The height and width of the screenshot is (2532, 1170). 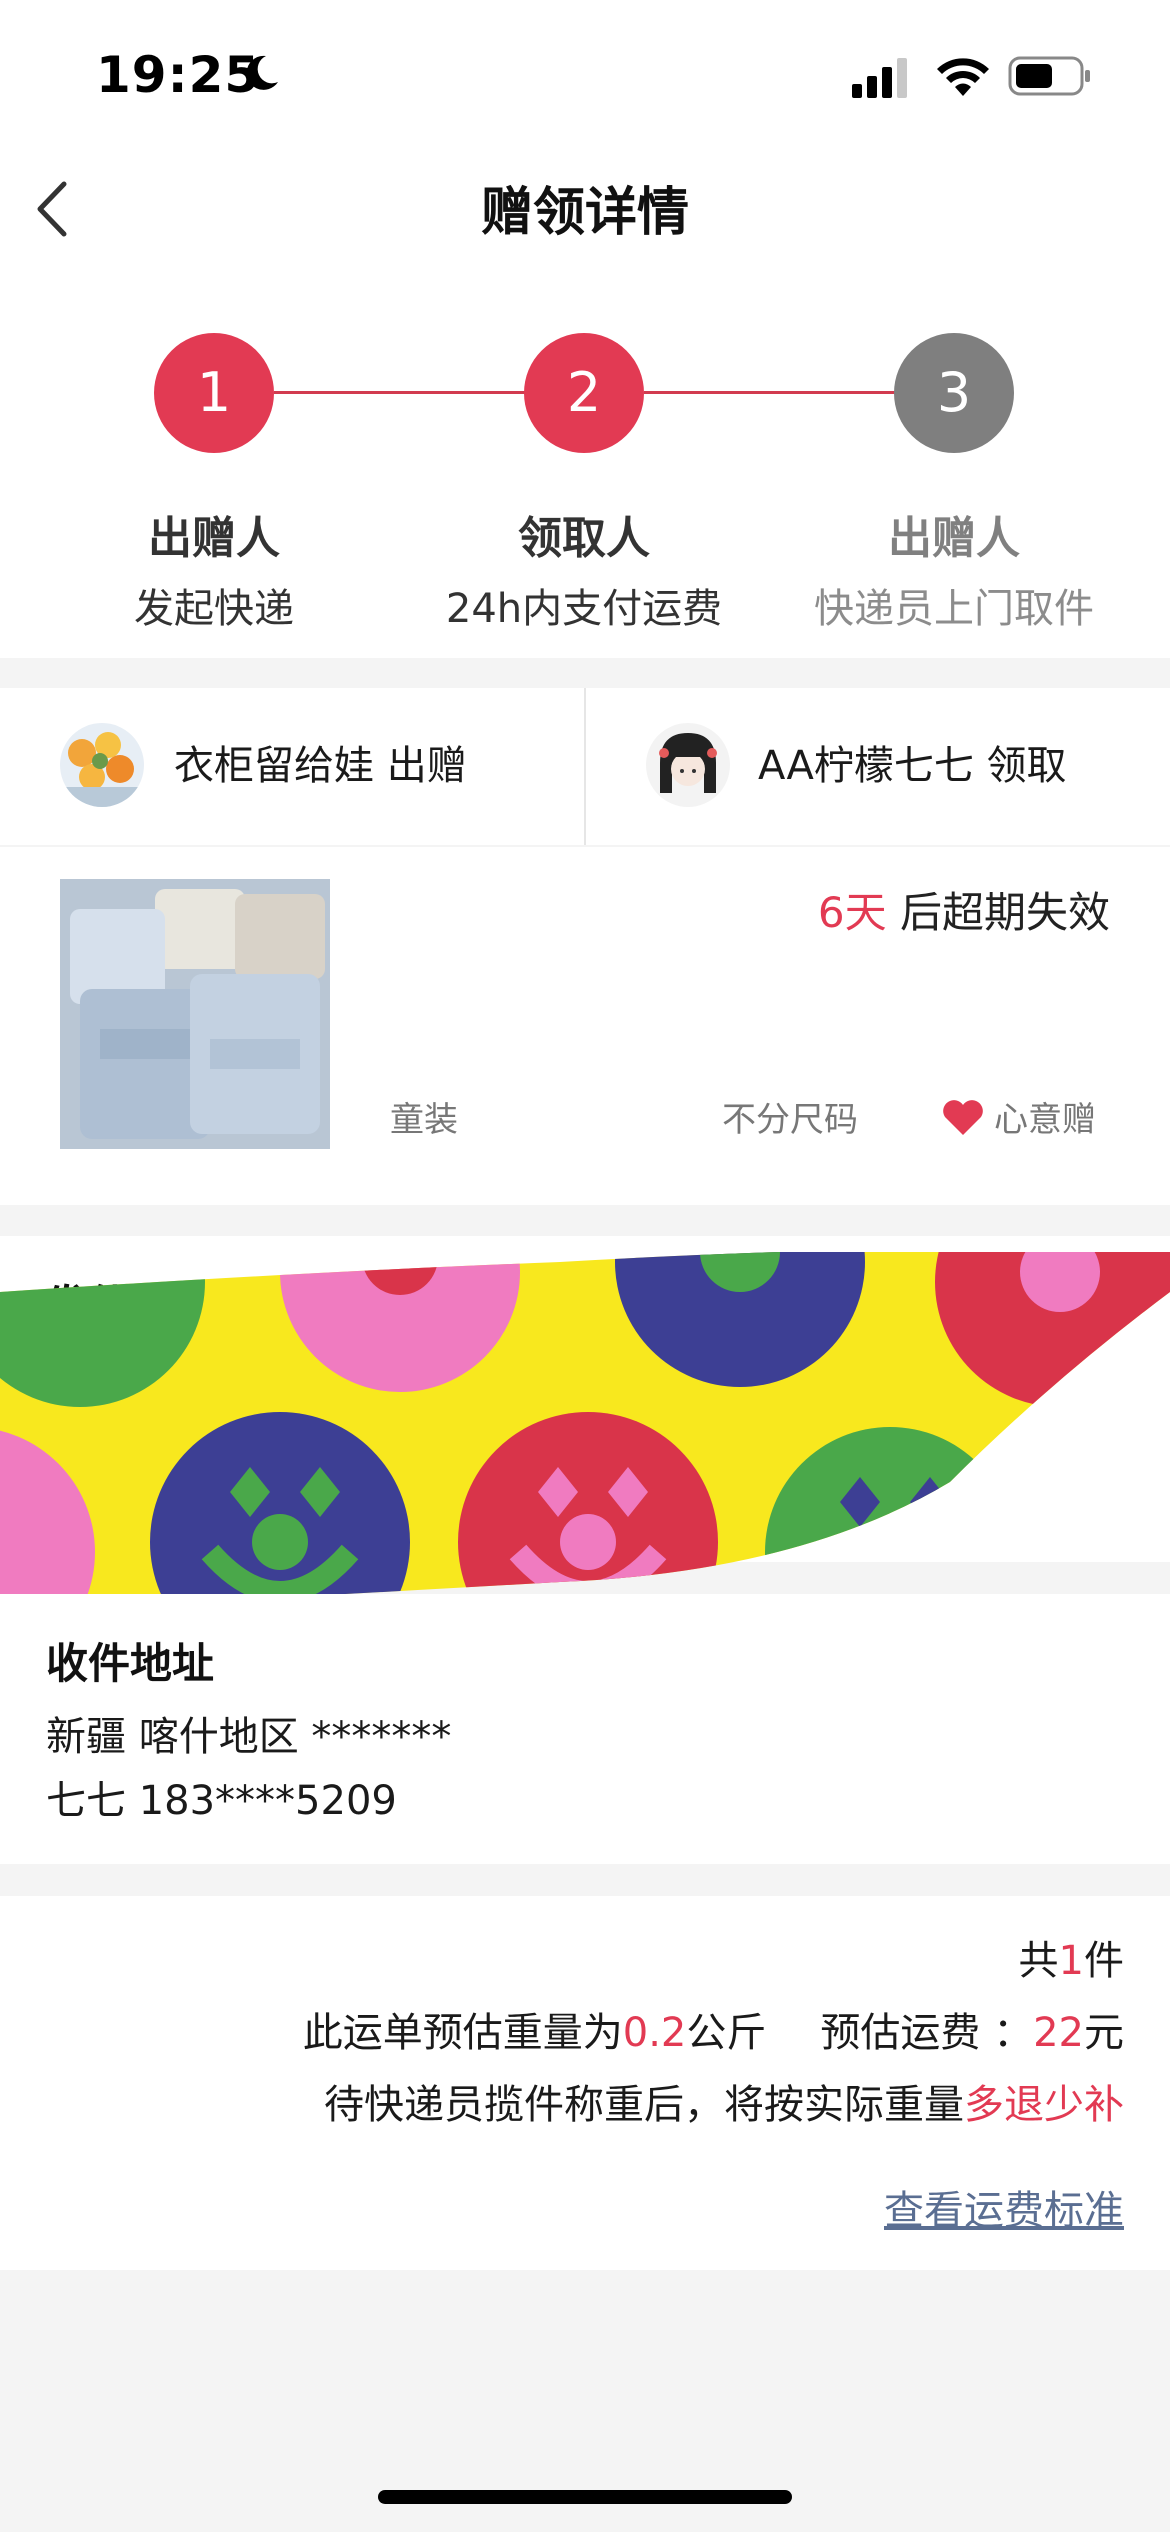 What do you see at coordinates (585, 75) in the screenshot?
I see `status-bar: 19:25` at bounding box center [585, 75].